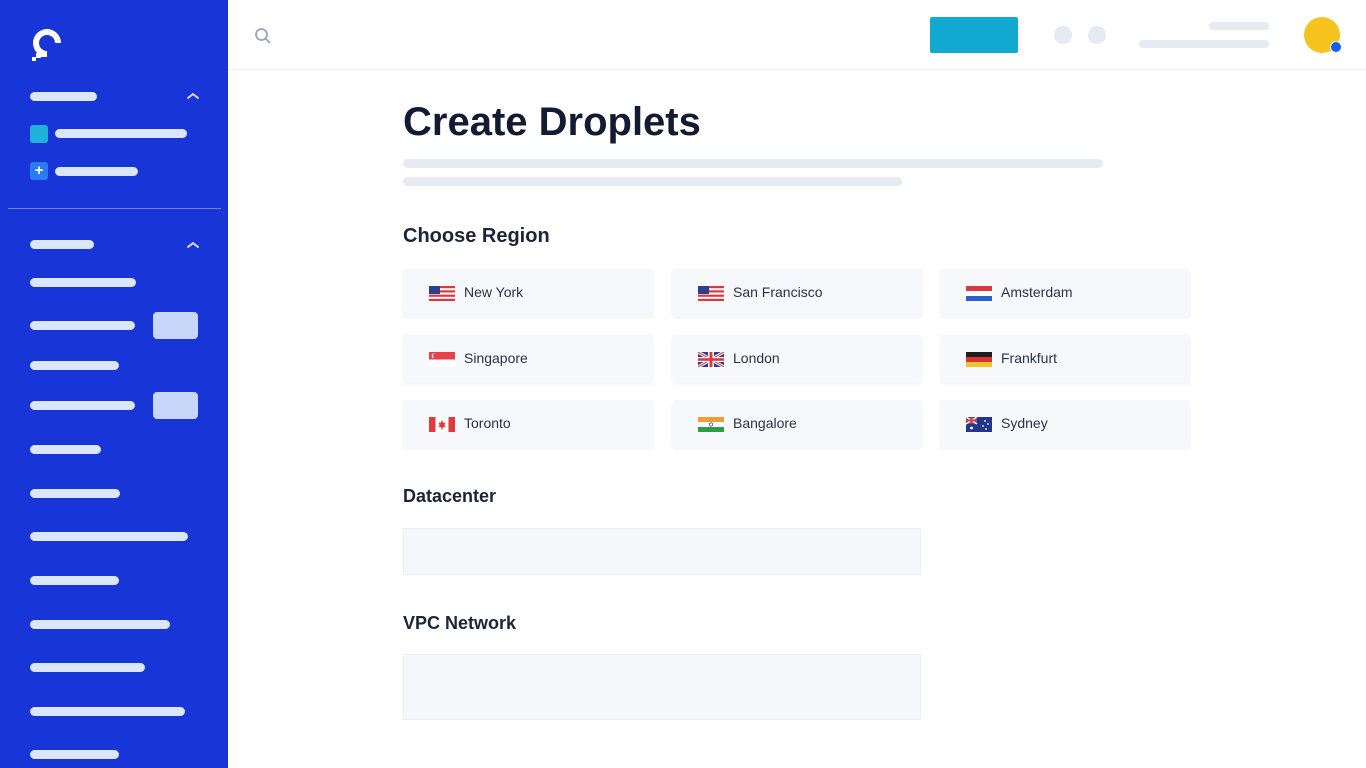 The height and width of the screenshot is (768, 1366). I want to click on vpc-section-heading: VPC Network, so click(460, 623).